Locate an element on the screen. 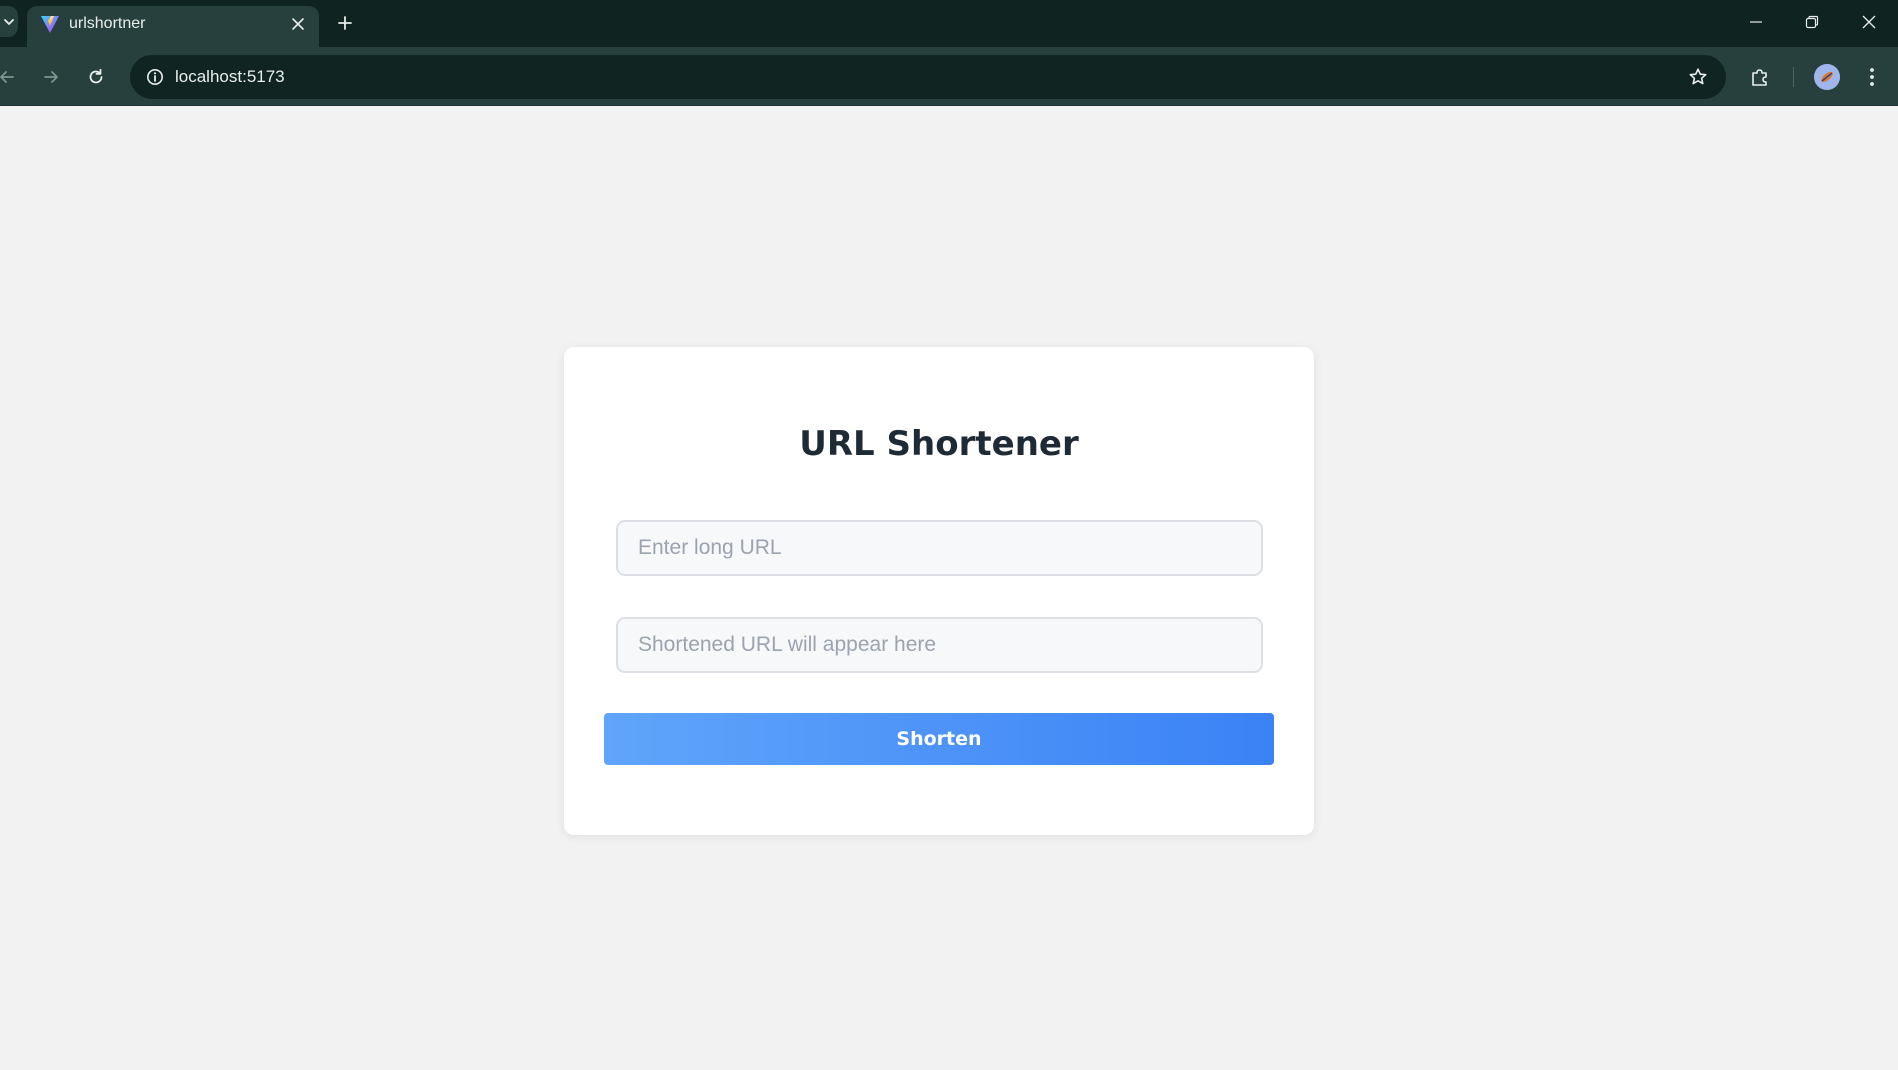 This screenshot has height=1070, width=1898. site-info-button is located at coordinates (155, 77).